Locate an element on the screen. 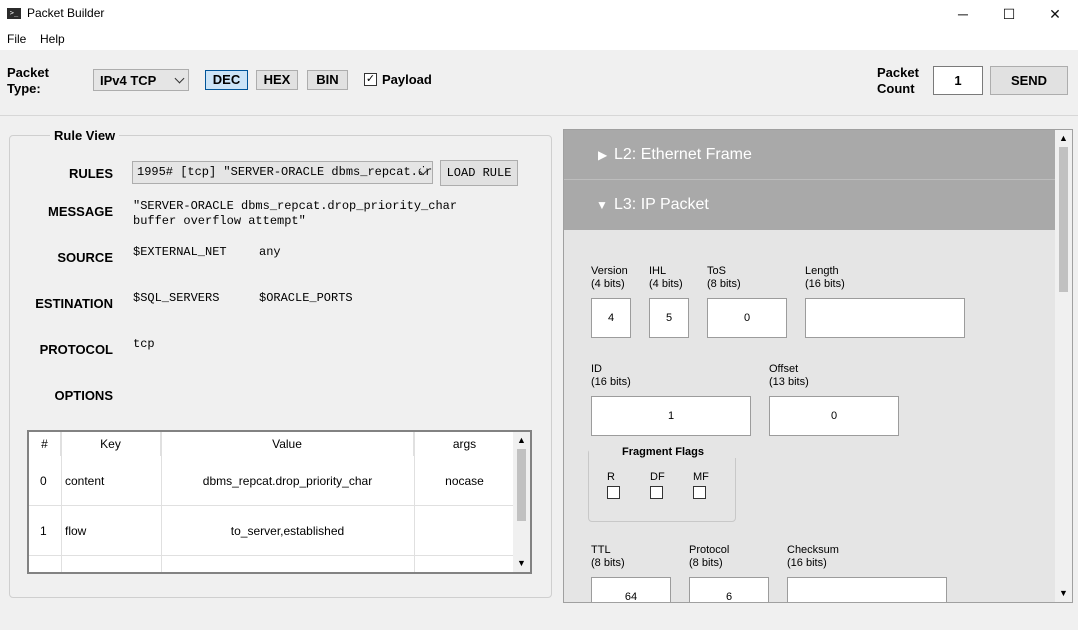 Image resolution: width=1078 pixels, height=630 pixels. flag-df-checkbox is located at coordinates (656, 492).